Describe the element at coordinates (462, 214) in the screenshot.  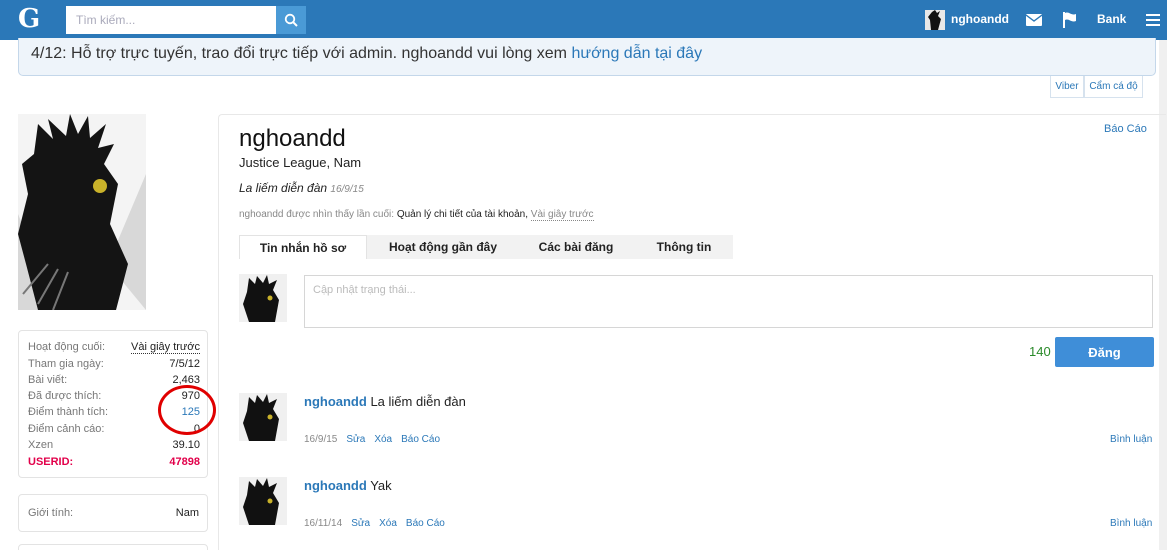
I see `last-seen-action: Quản lý chi tiết của tài khoản,` at that location.